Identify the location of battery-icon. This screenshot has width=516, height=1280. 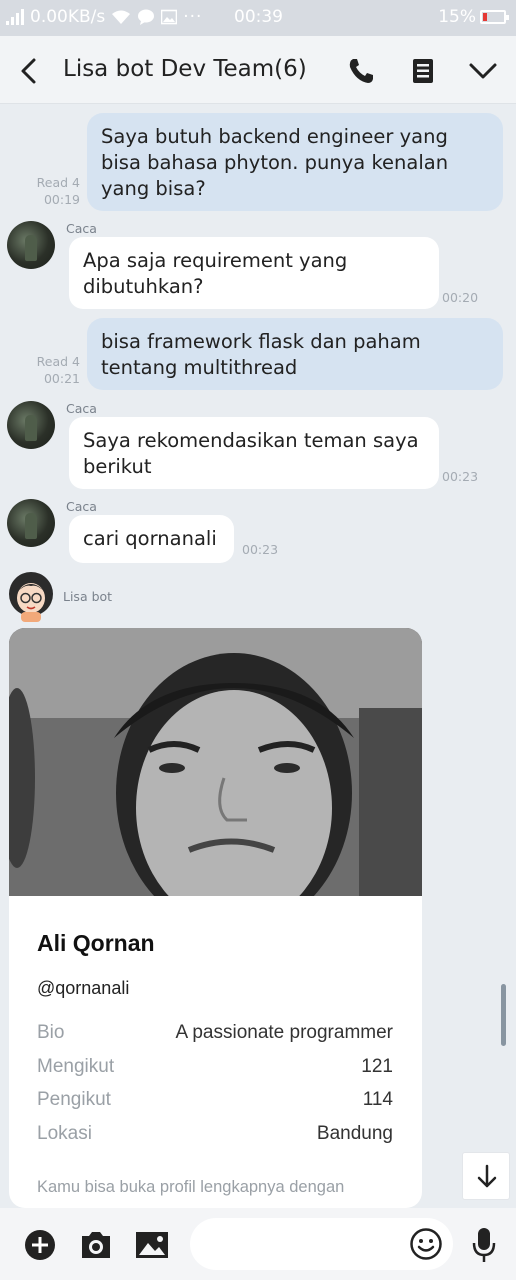
(494, 17).